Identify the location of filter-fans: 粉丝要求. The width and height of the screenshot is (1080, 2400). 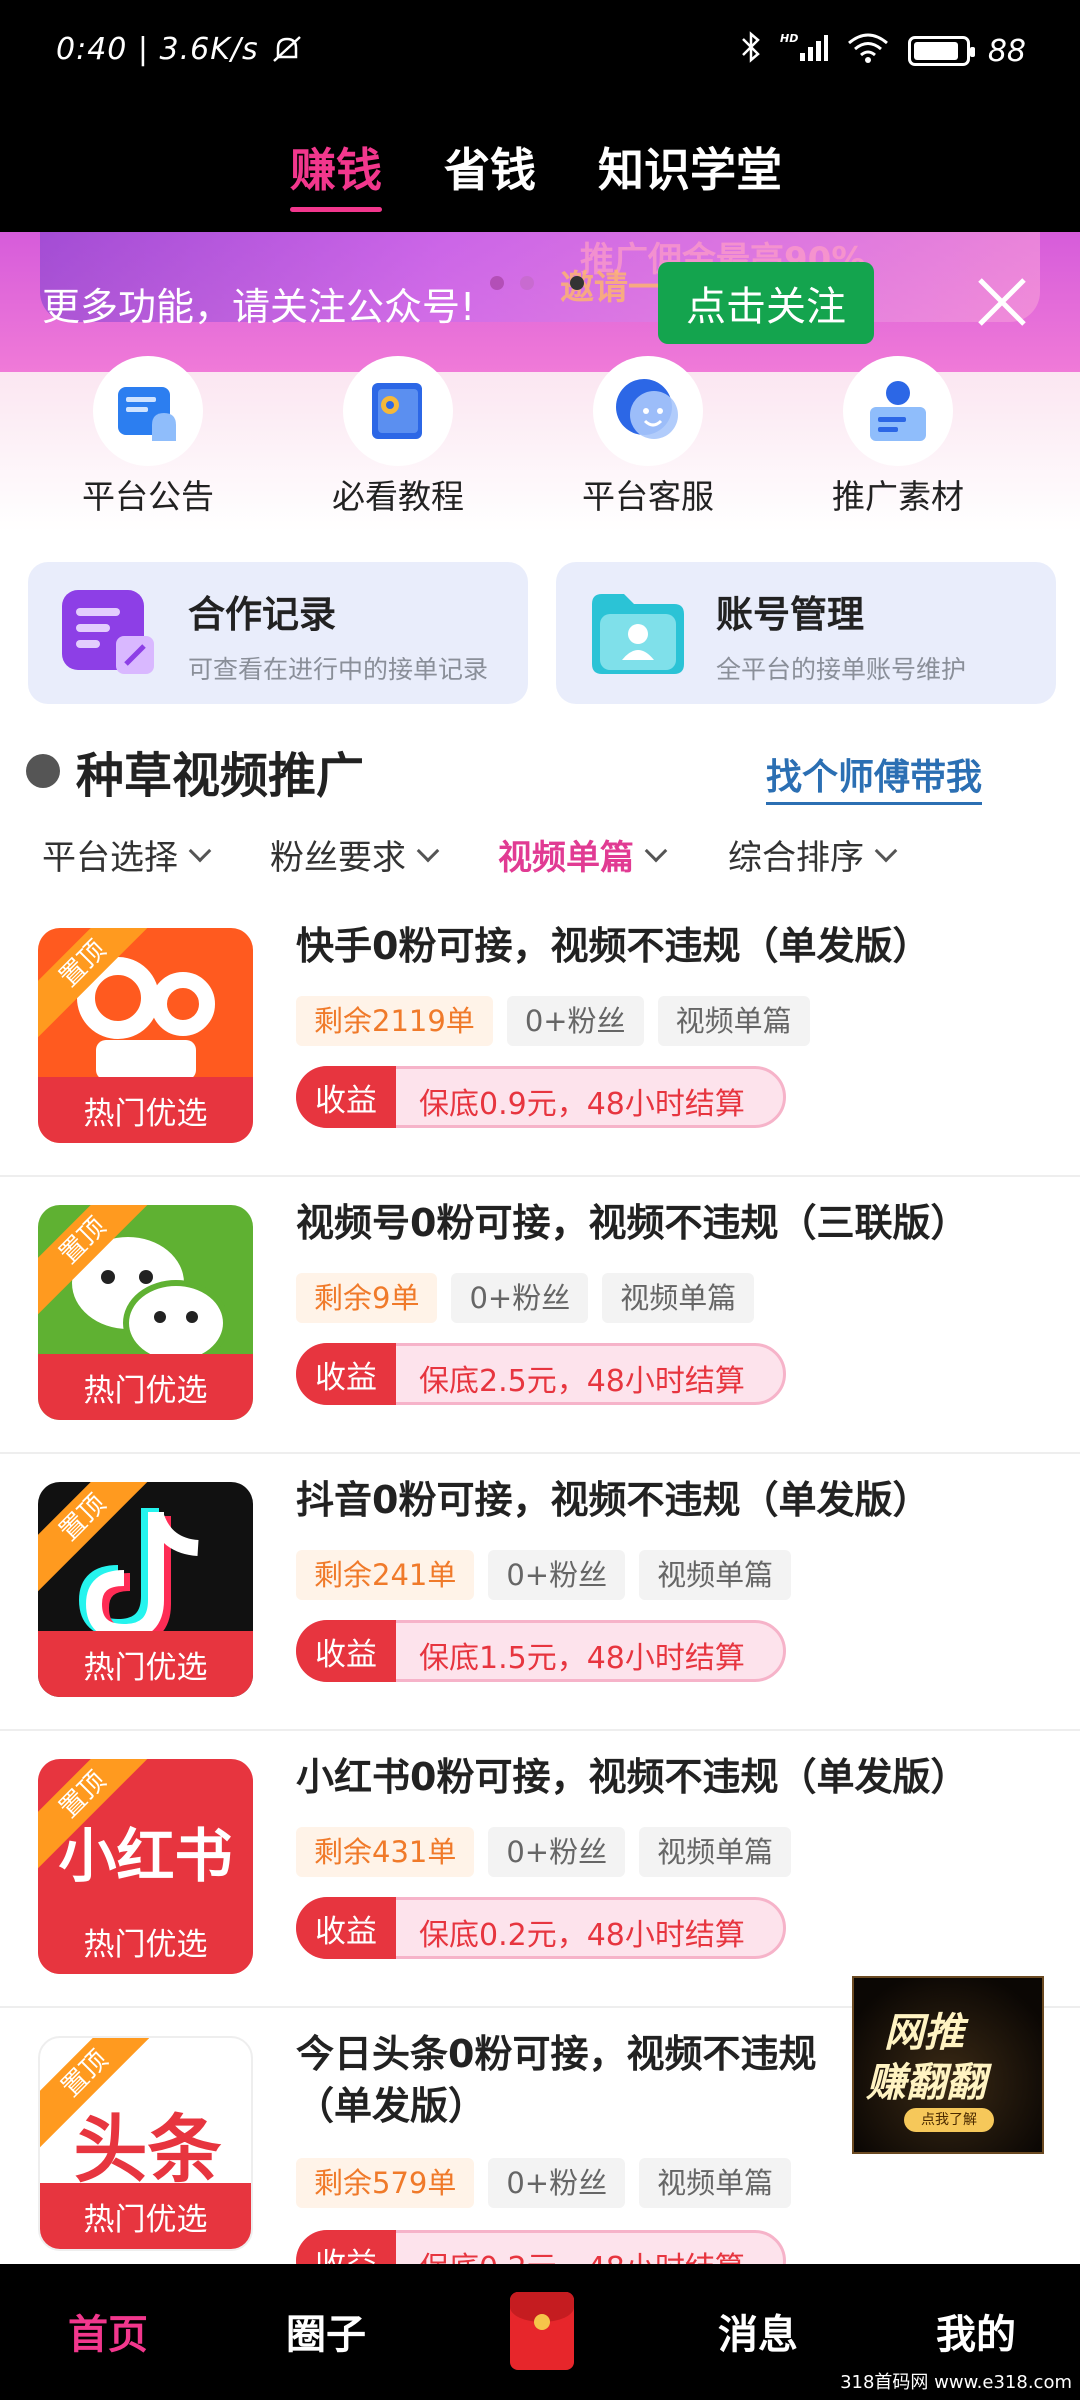
(355, 854).